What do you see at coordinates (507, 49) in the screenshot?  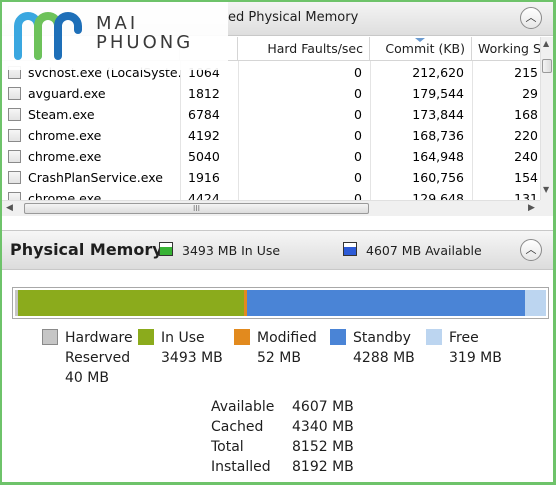 I see `column-header-working-set: Working S` at bounding box center [507, 49].